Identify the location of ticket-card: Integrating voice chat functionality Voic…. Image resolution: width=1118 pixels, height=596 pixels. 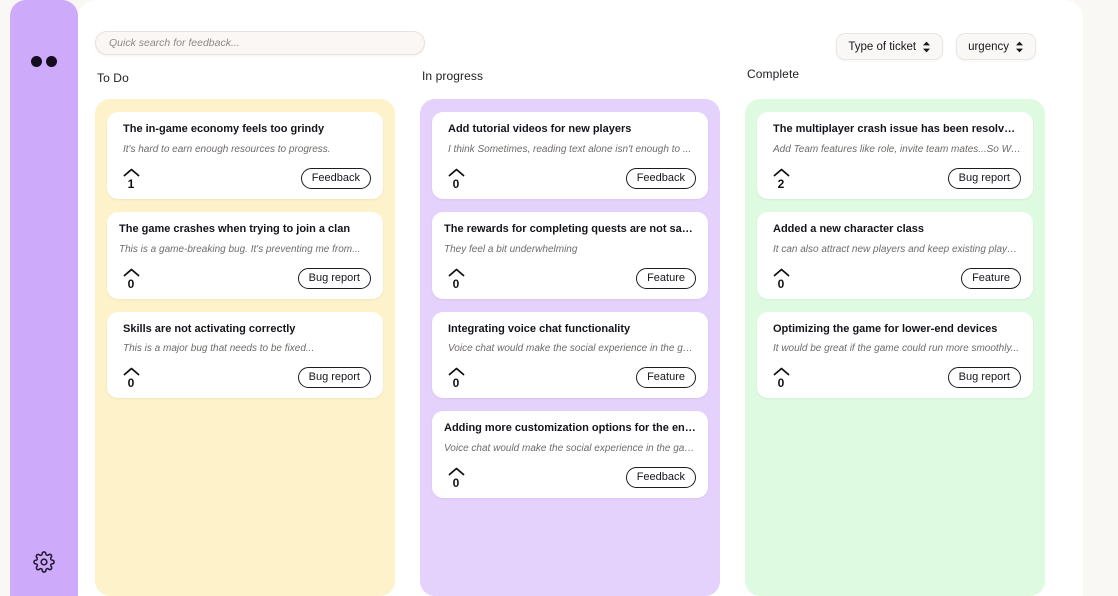
(570, 355).